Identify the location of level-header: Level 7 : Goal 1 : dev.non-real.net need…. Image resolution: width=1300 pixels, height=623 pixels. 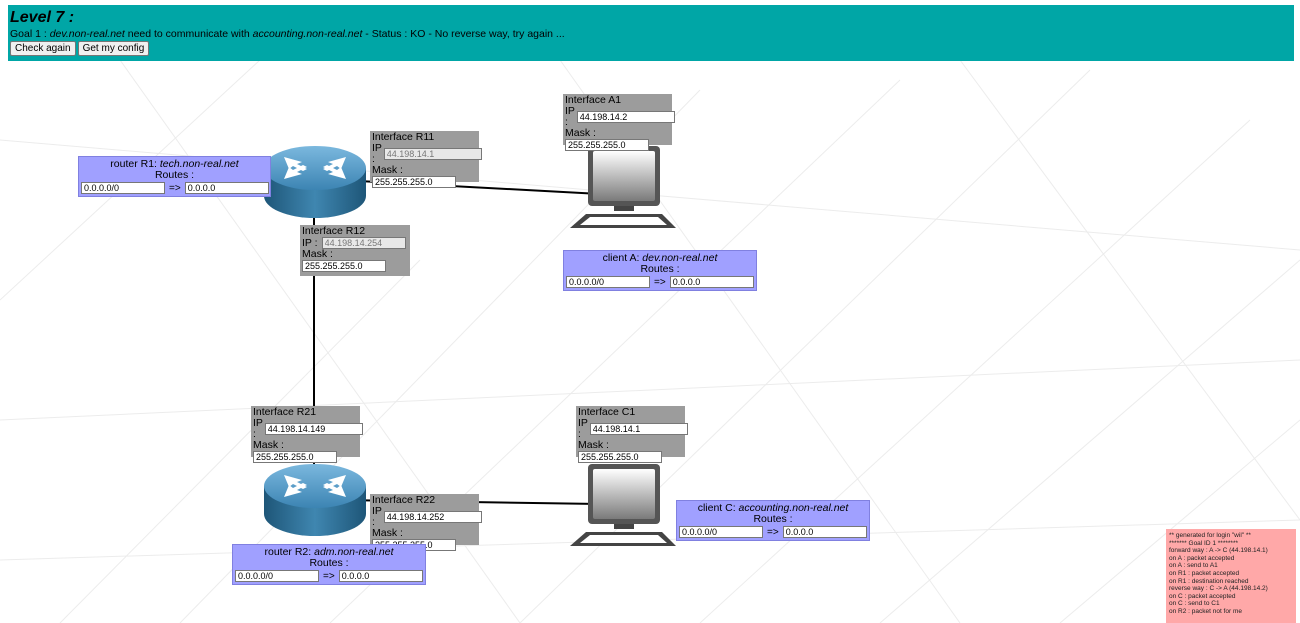
(651, 33).